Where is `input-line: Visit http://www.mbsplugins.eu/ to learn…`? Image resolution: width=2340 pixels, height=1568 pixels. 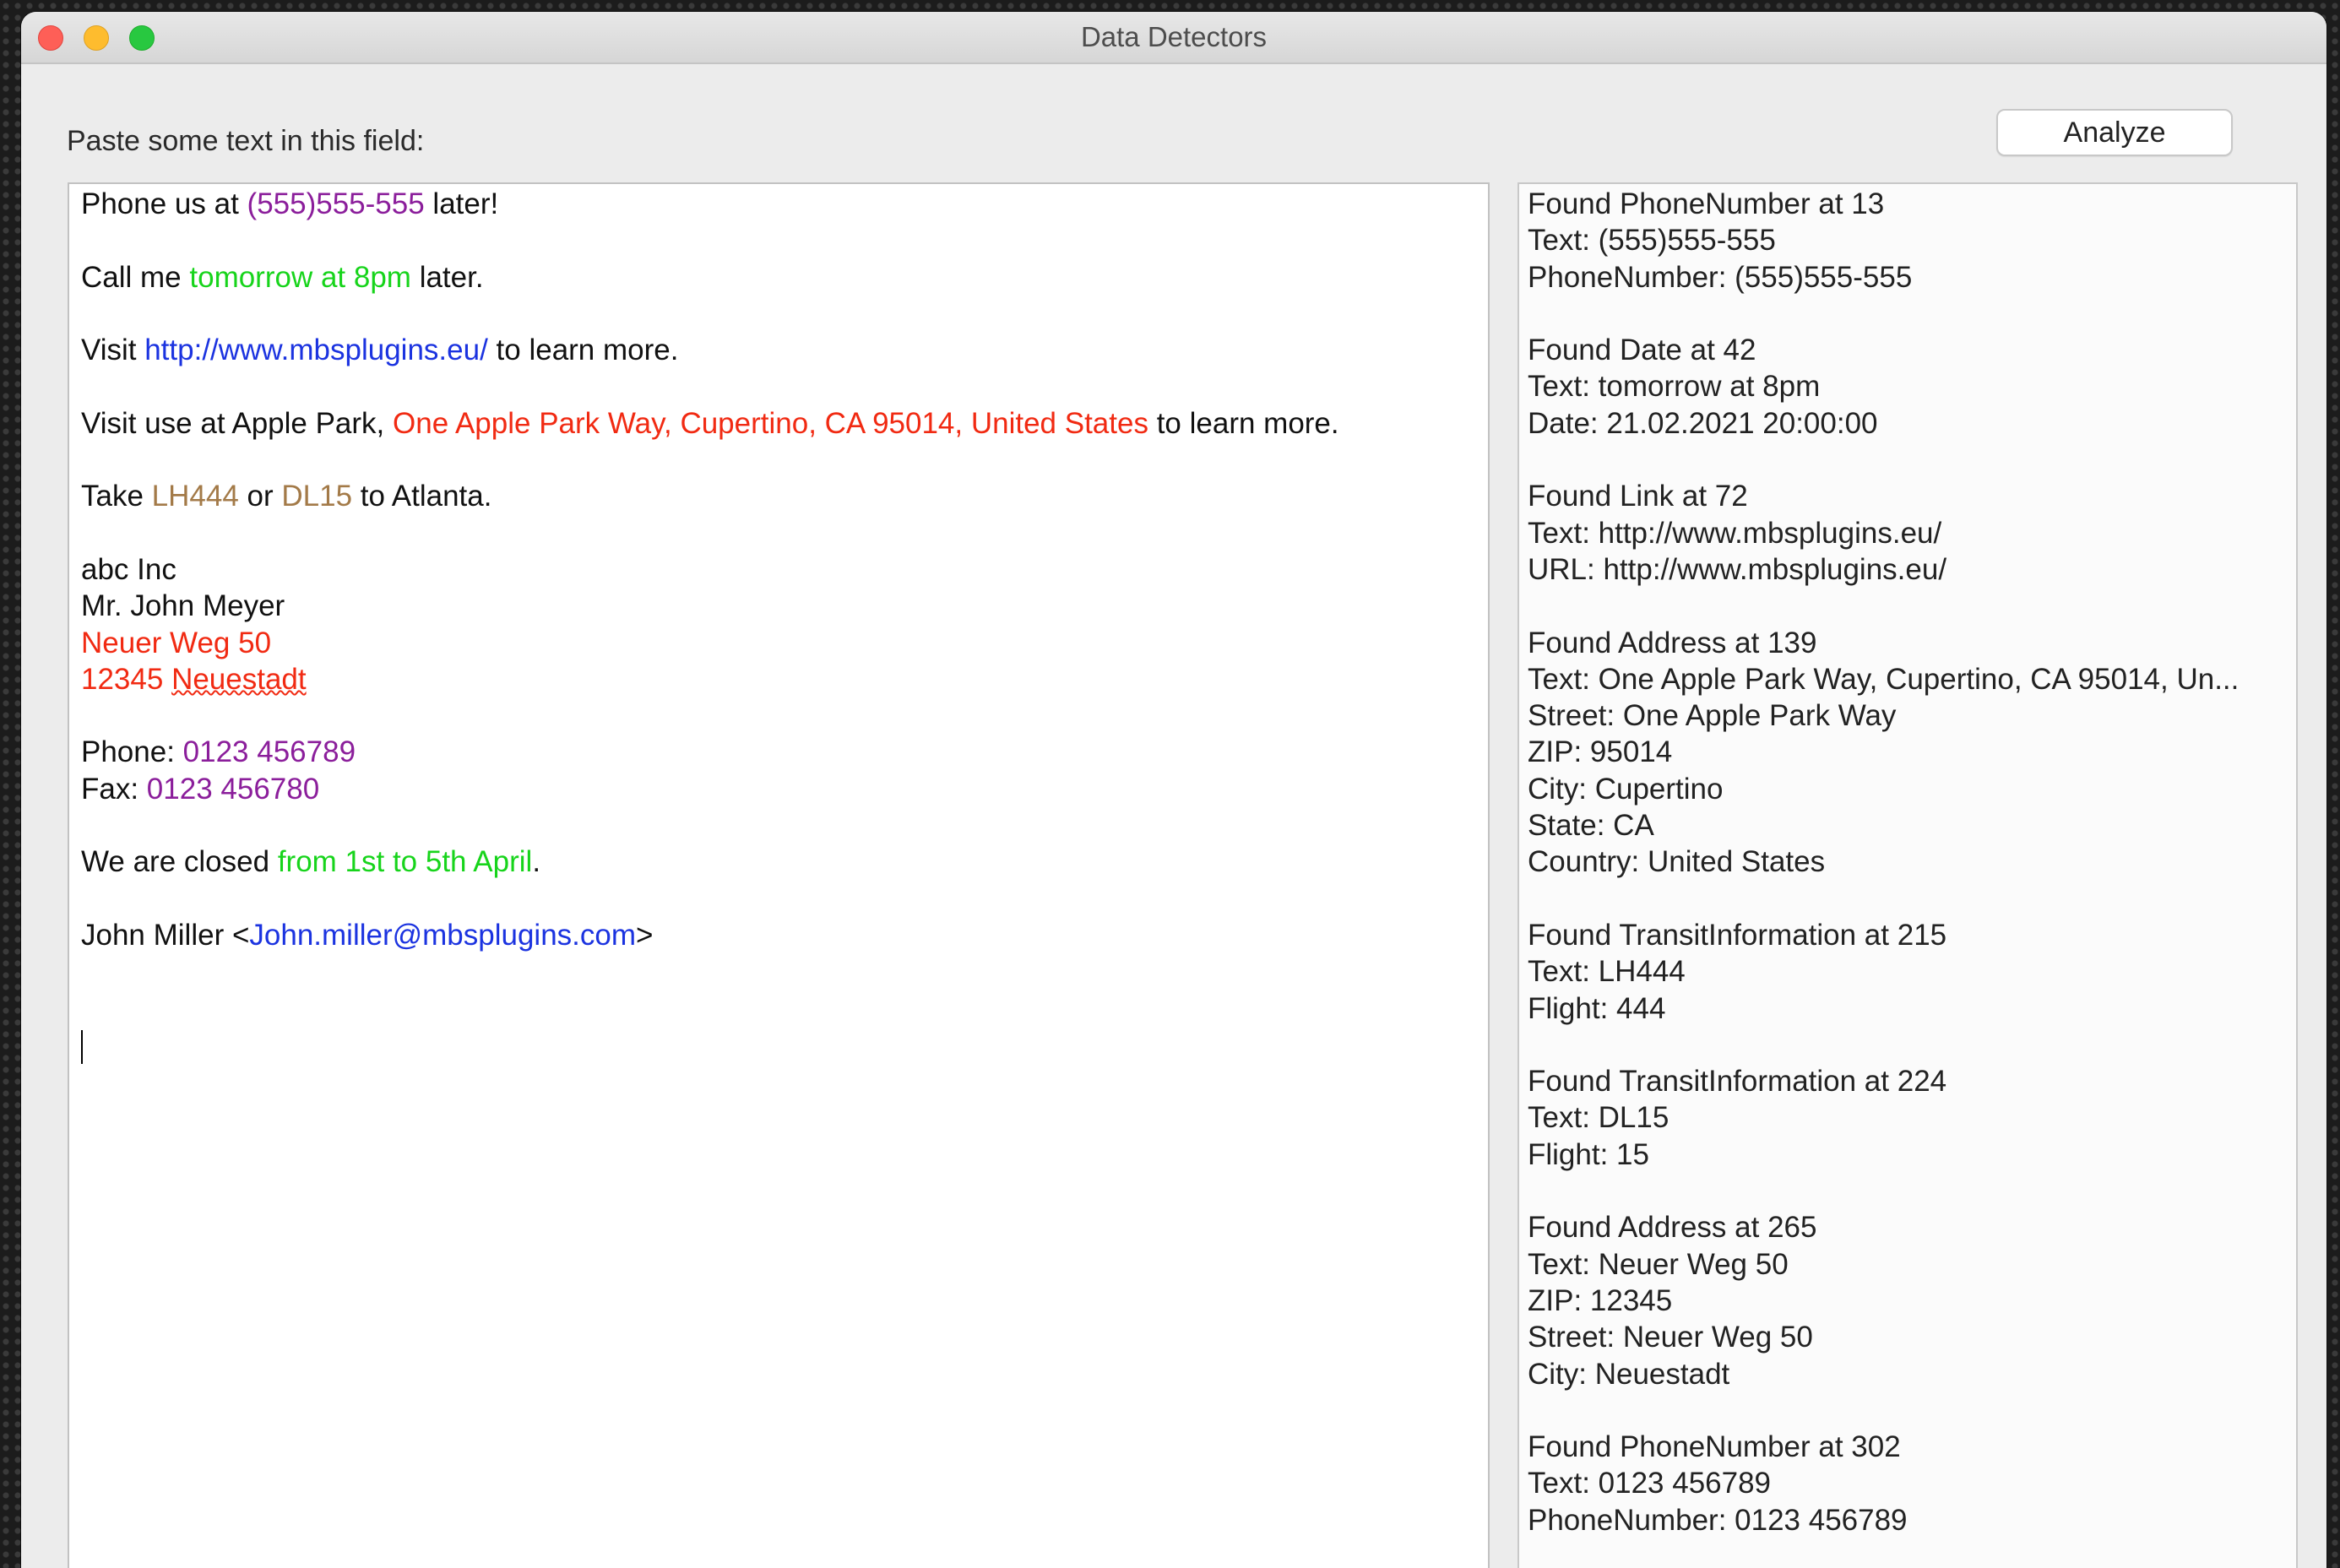 input-line: Visit http://www.mbsplugins.eu/ to learn… is located at coordinates (380, 350).